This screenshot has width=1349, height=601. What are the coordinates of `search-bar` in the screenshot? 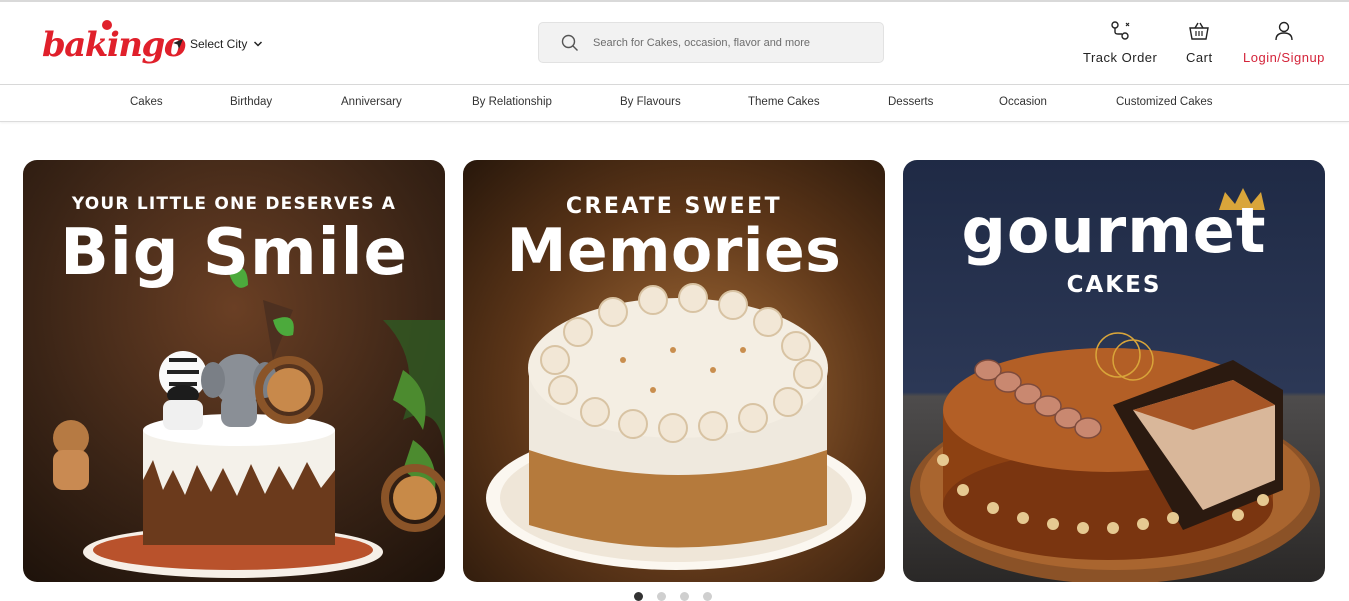 It's located at (711, 42).